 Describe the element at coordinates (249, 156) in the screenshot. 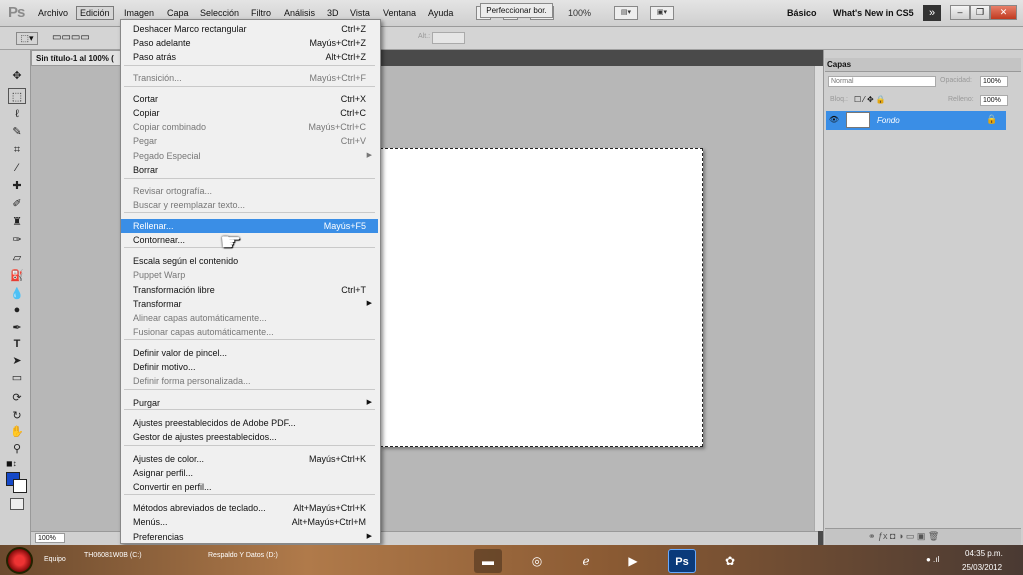

I see `menu-item: Pegado Especial ▶` at that location.